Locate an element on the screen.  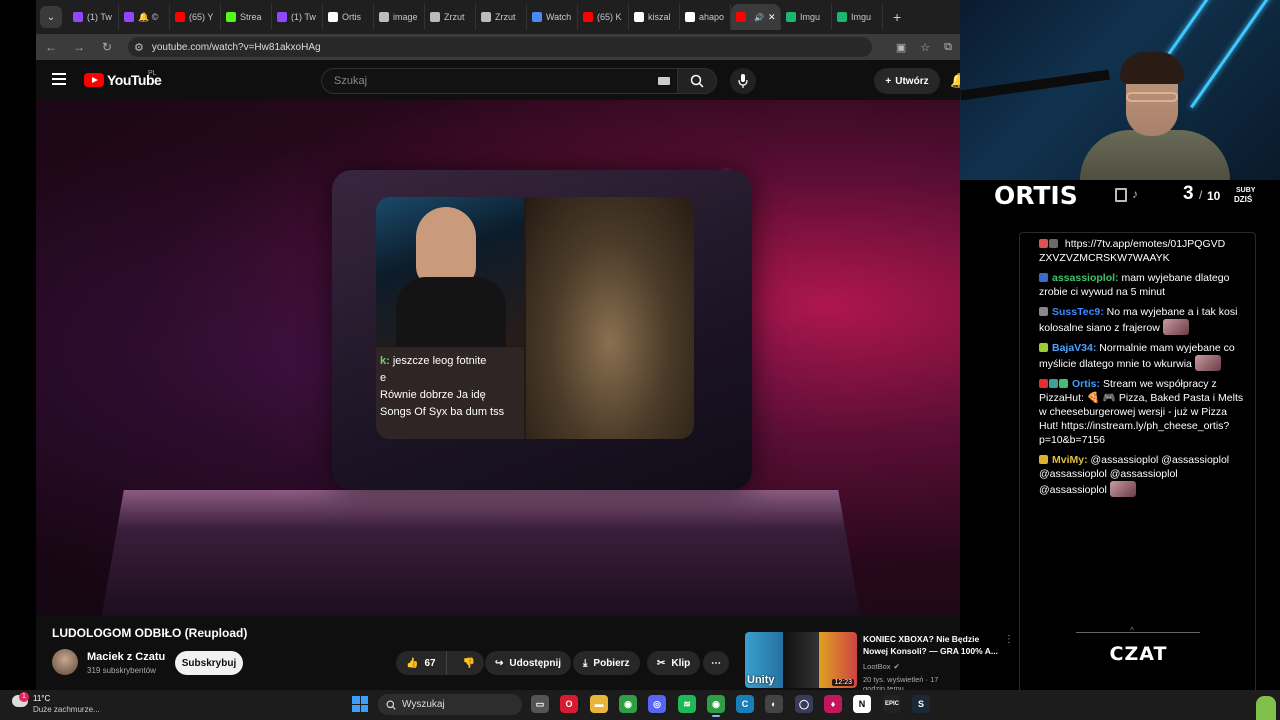
browser-tab: Strea is located at coordinates (246, 17).